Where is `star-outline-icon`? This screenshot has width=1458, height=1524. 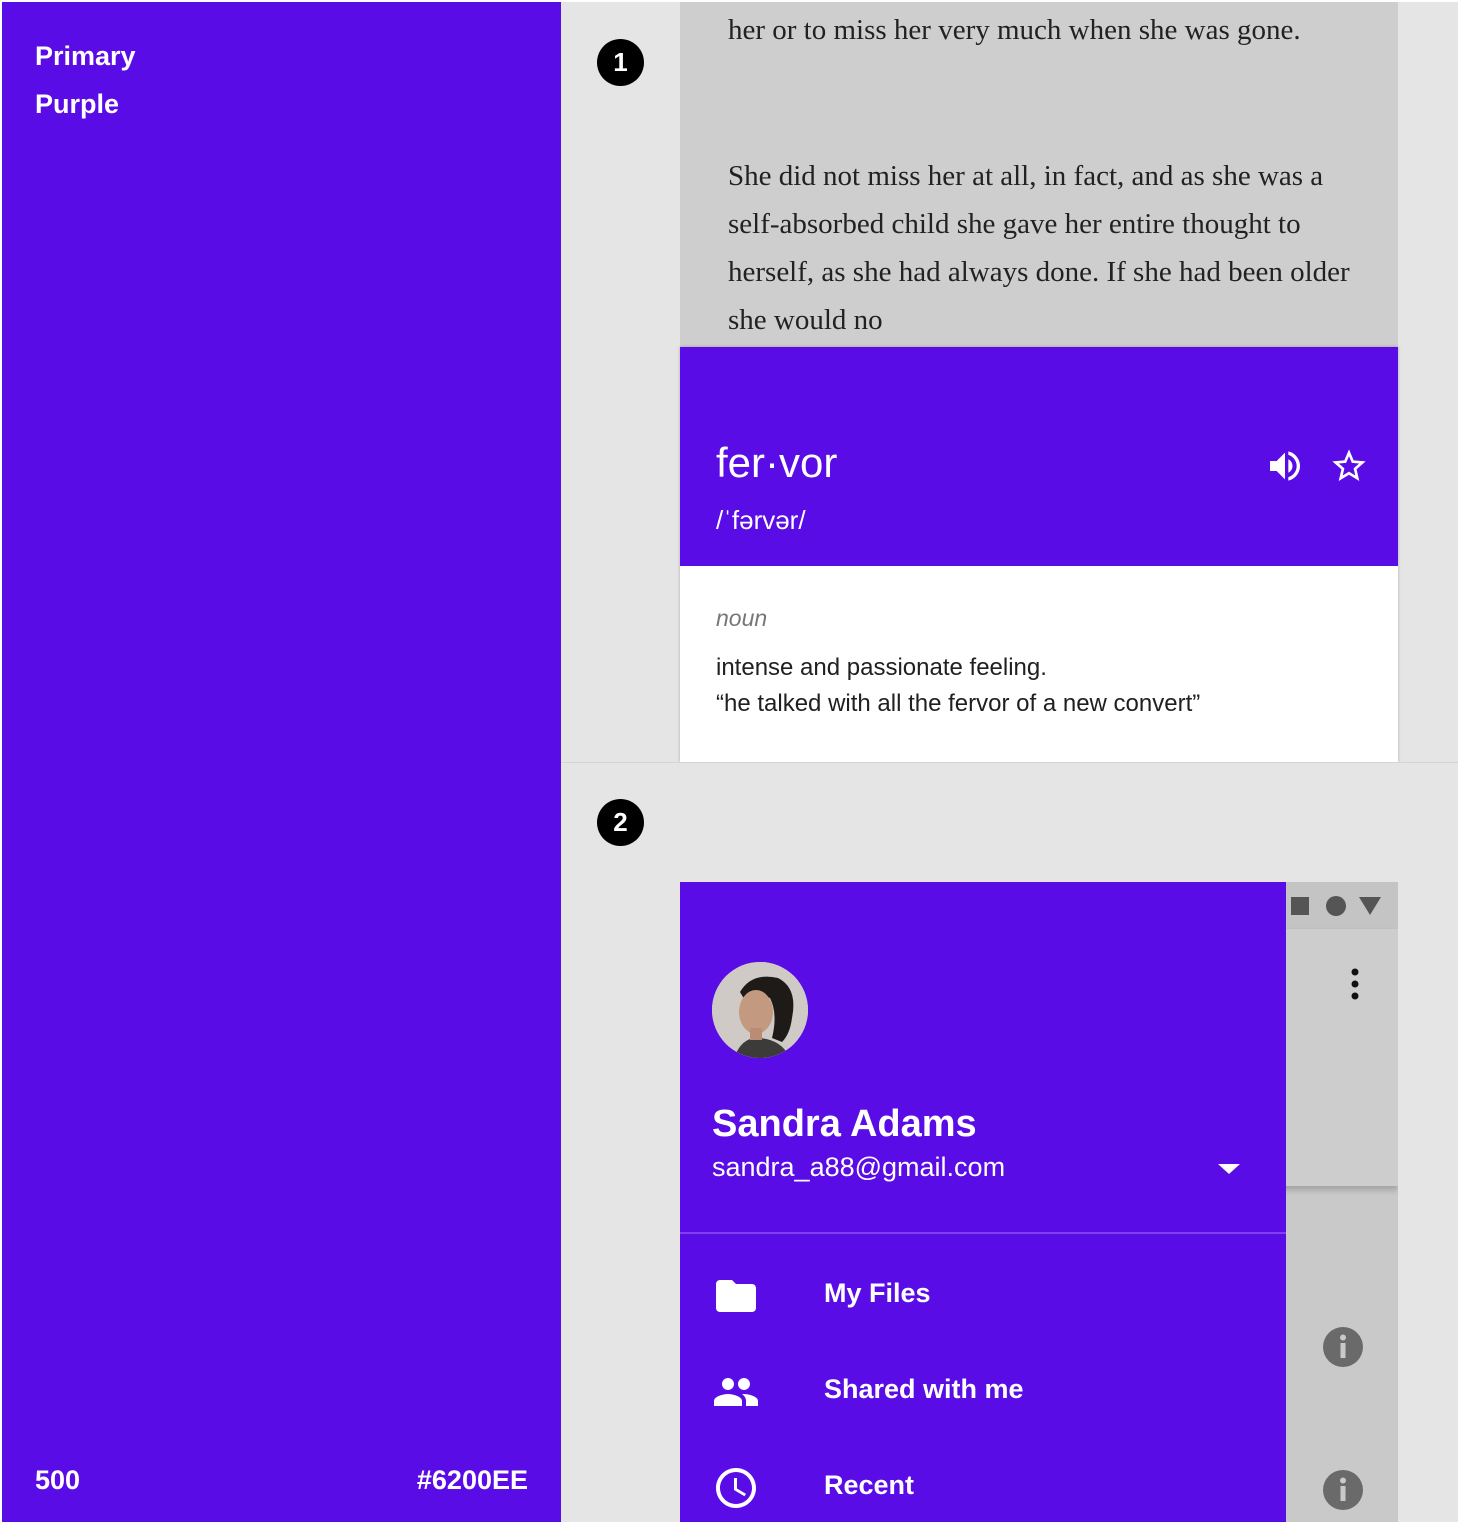
star-outline-icon is located at coordinates (1349, 468).